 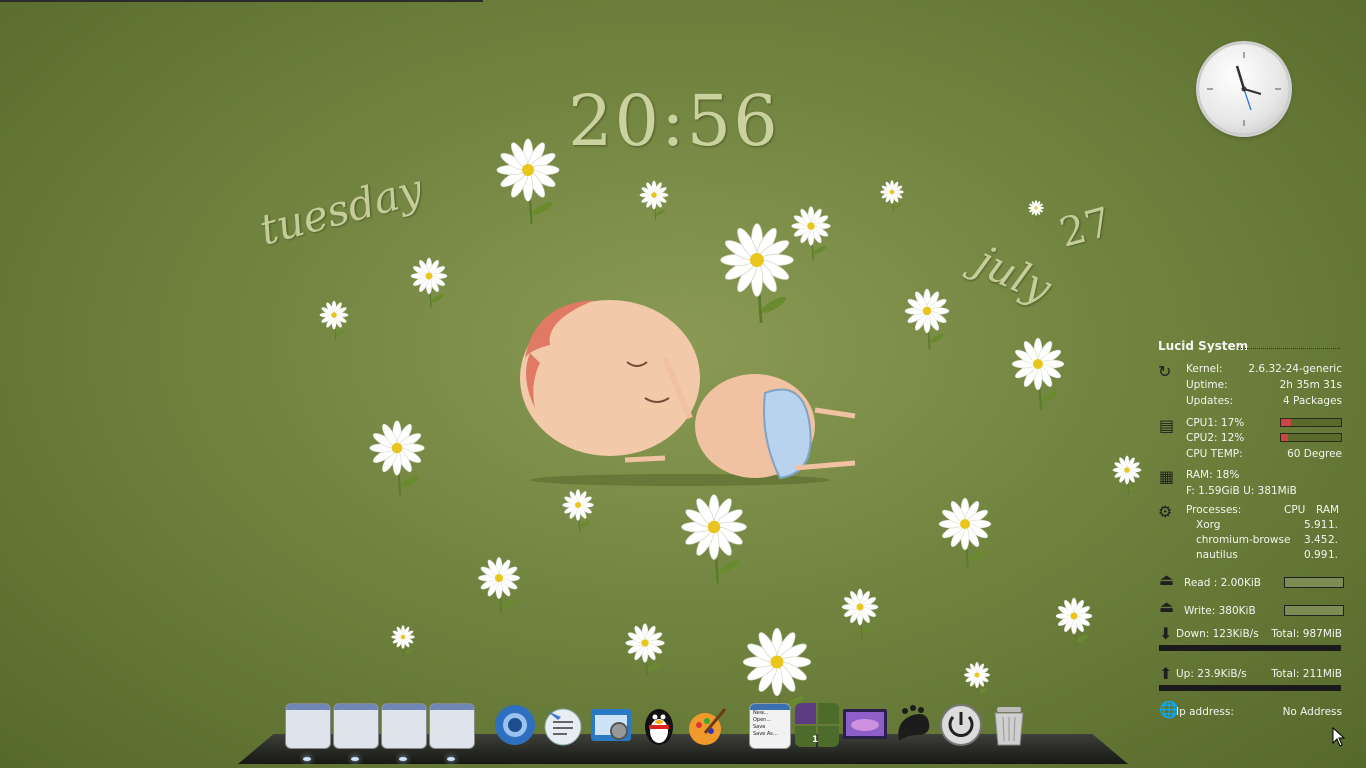 What do you see at coordinates (1310, 385) in the screenshot?
I see `uptime-value: 2h 35m 31s` at bounding box center [1310, 385].